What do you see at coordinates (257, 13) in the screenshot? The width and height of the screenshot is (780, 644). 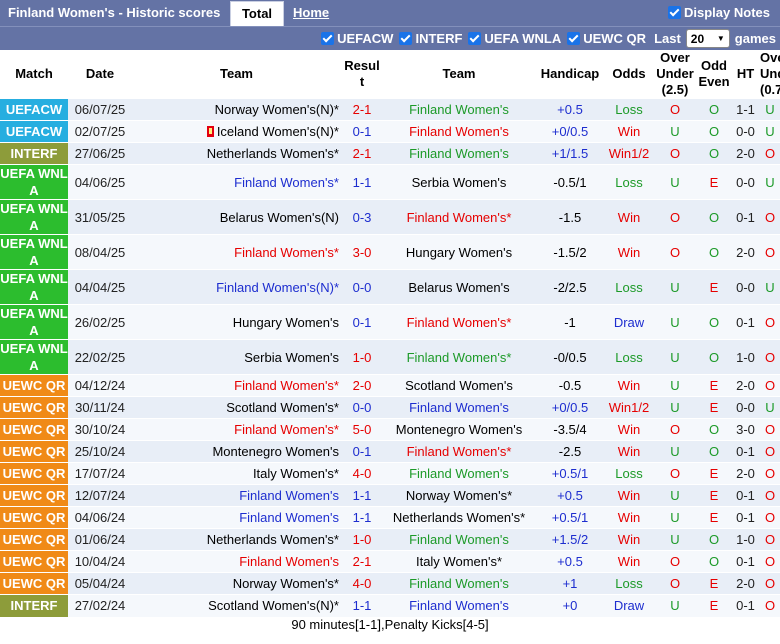 I see `tab-total: Total` at bounding box center [257, 13].